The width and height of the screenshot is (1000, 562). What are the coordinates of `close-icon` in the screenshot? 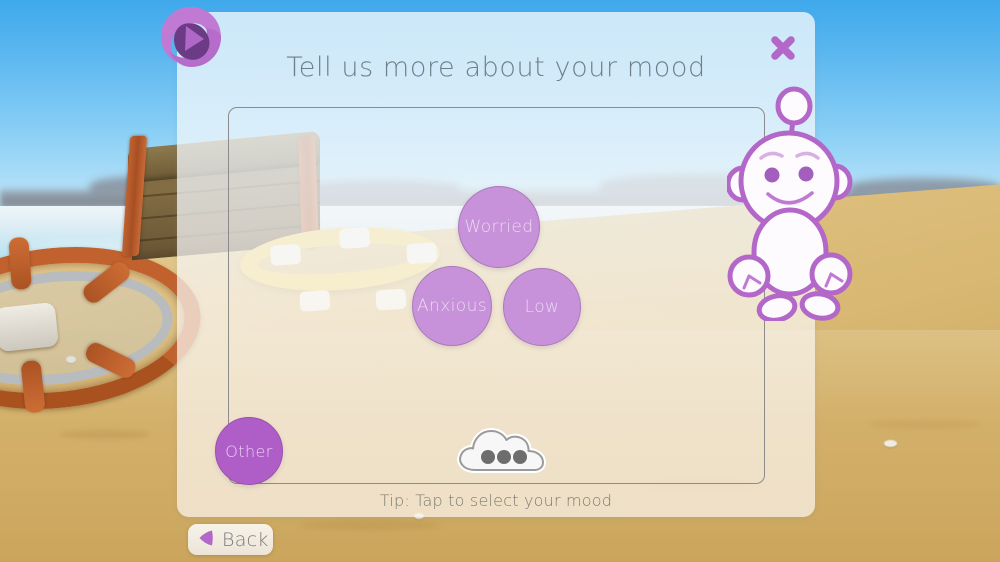 It's located at (783, 48).